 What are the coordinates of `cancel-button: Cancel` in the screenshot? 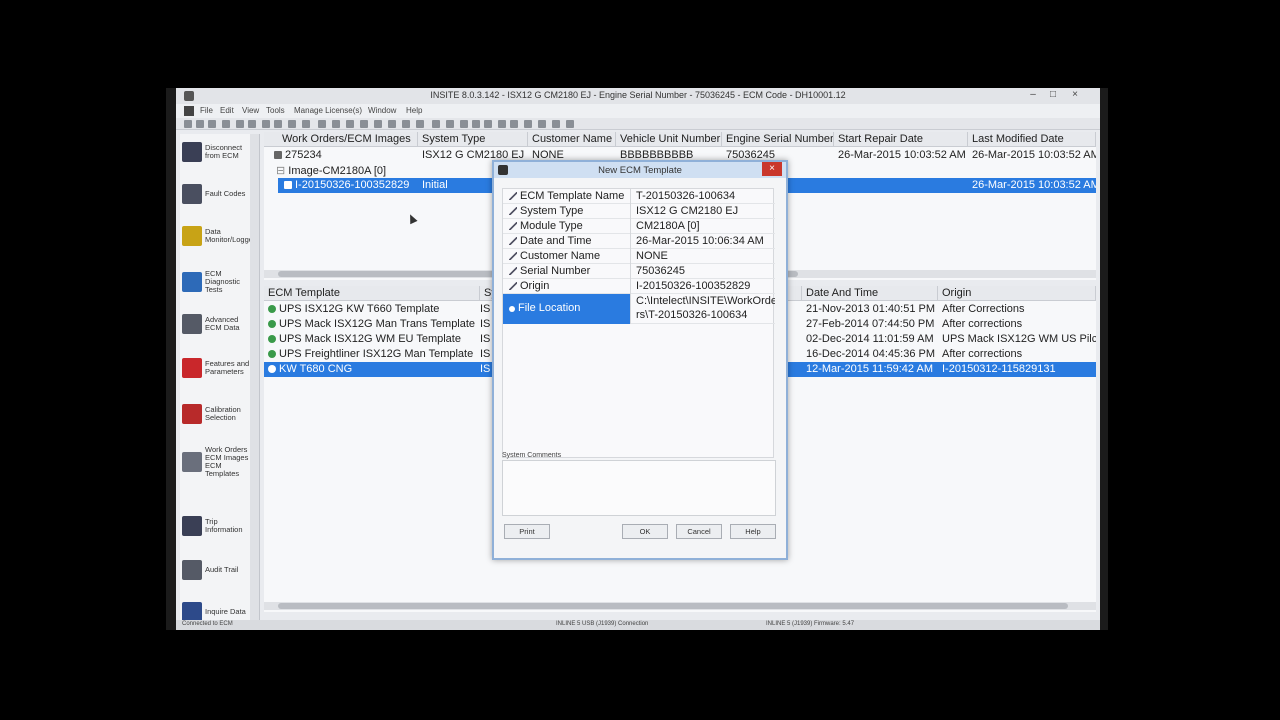 It's located at (699, 531).